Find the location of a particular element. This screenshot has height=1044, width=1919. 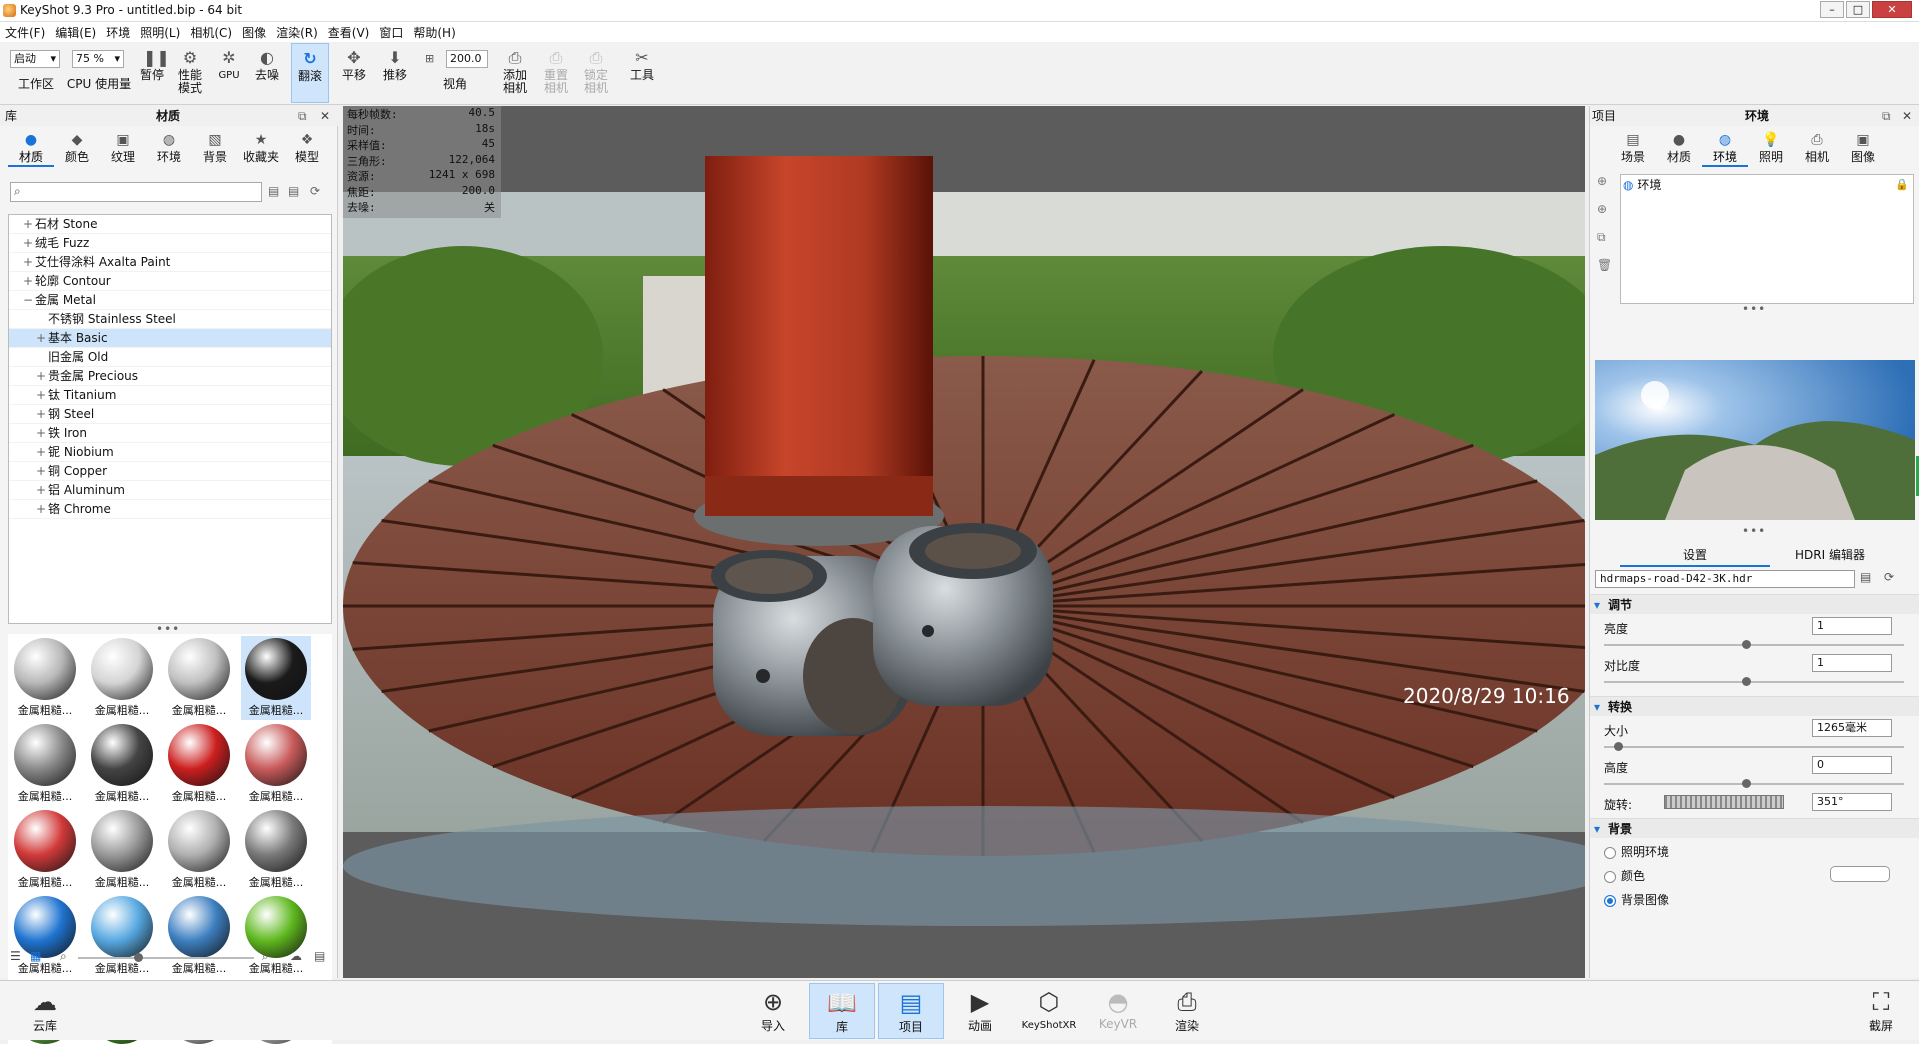

library-tab: ◆ 颜色 is located at coordinates (77, 148).